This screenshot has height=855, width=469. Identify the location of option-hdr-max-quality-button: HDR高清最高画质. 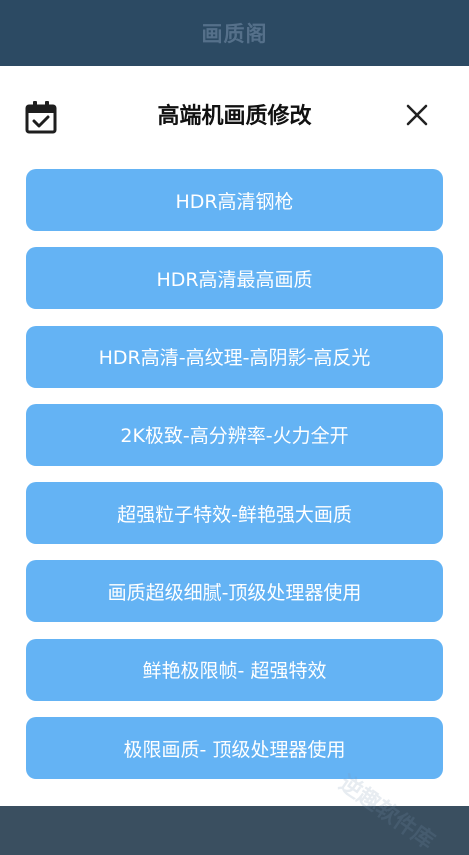
(234, 278).